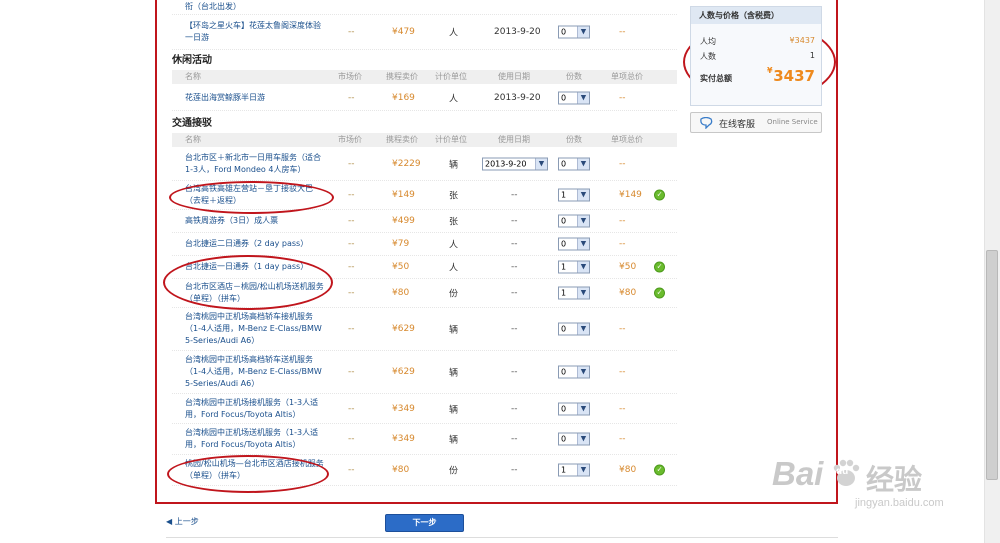 Image resolution: width=1000 pixels, height=543 pixels. I want to click on item-name: 台北市区＋新北市一日用车服务（适合1-3人，Ford Mondeo 4人房车）, so click(255, 164).